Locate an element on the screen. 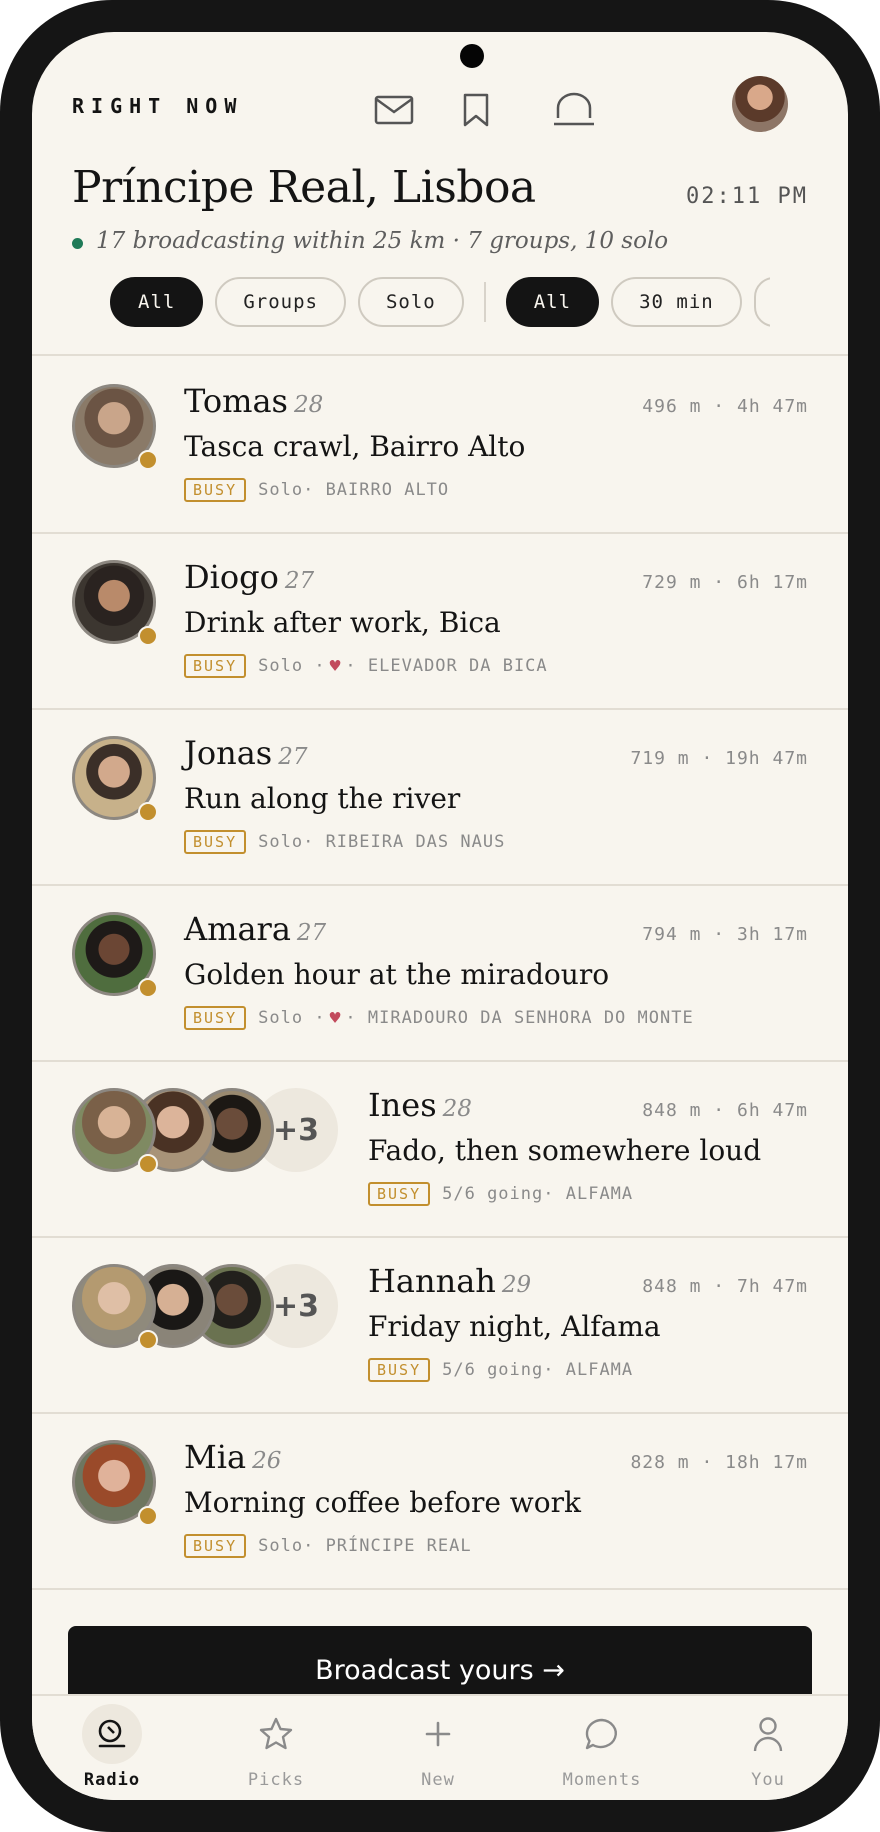 The image size is (880, 1832). live-indicator is located at coordinates (77, 243).